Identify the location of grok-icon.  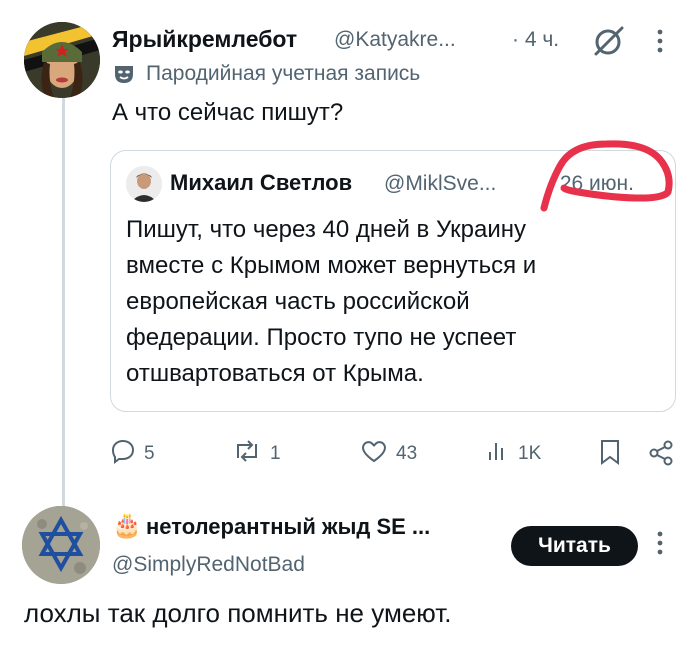
(609, 41).